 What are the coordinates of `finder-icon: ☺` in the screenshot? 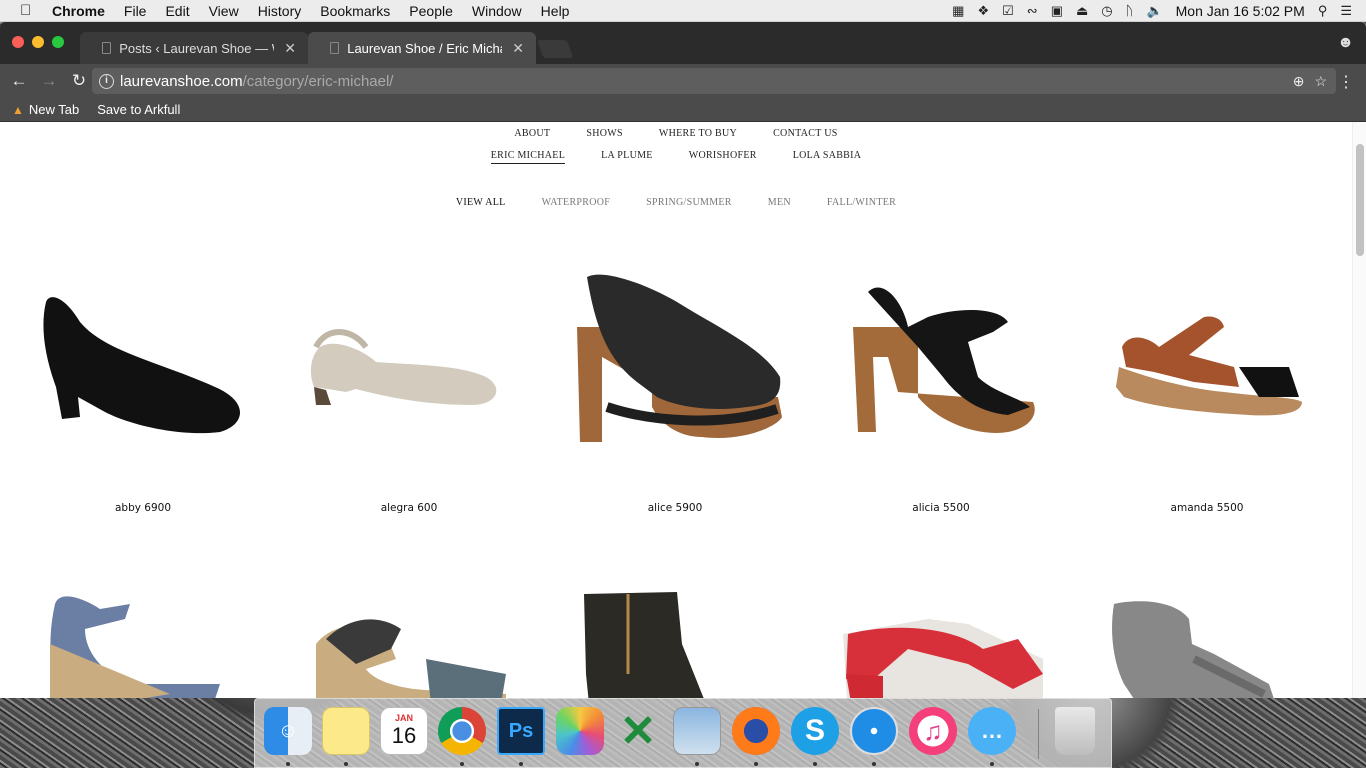 It's located at (288, 731).